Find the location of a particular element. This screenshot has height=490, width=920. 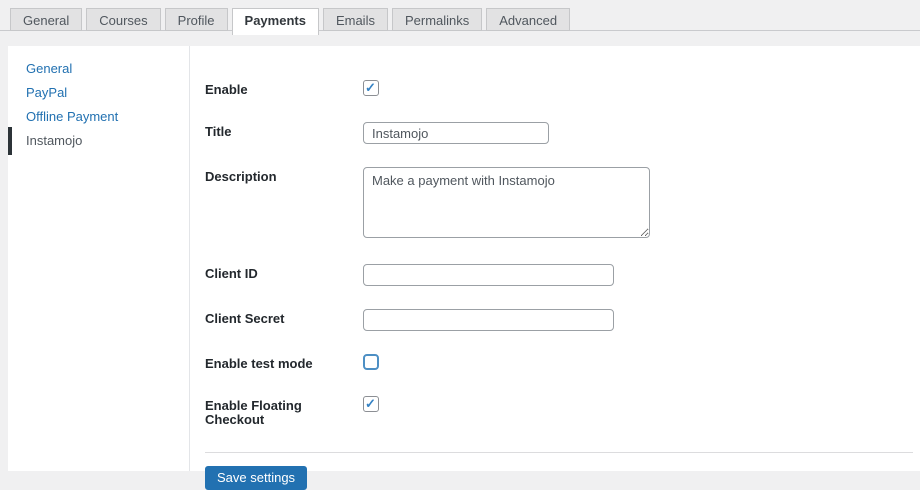

tab-emails: Emails is located at coordinates (355, 19).